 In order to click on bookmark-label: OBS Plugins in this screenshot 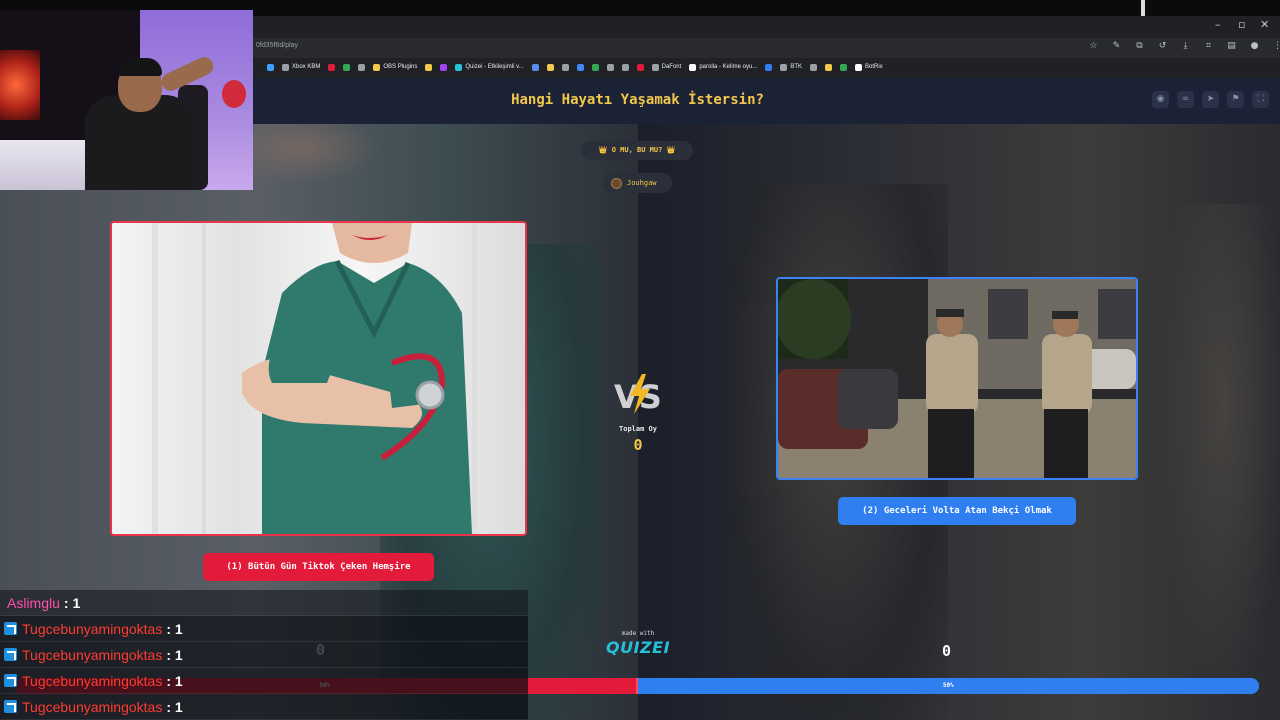, I will do `click(400, 67)`.